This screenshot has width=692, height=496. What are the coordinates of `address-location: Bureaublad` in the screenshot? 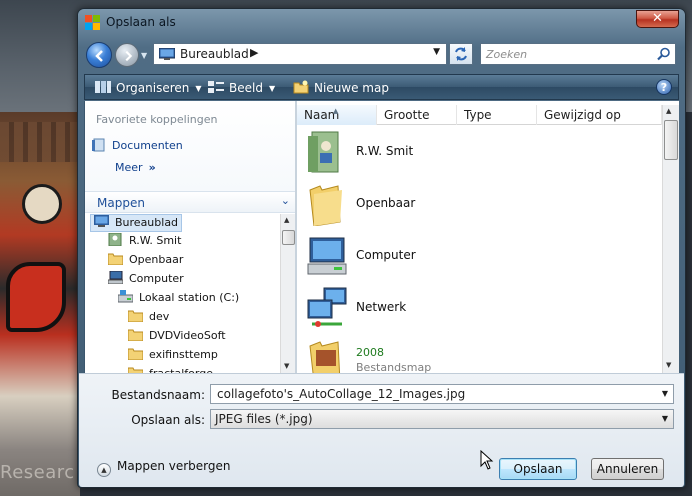 It's located at (214, 54).